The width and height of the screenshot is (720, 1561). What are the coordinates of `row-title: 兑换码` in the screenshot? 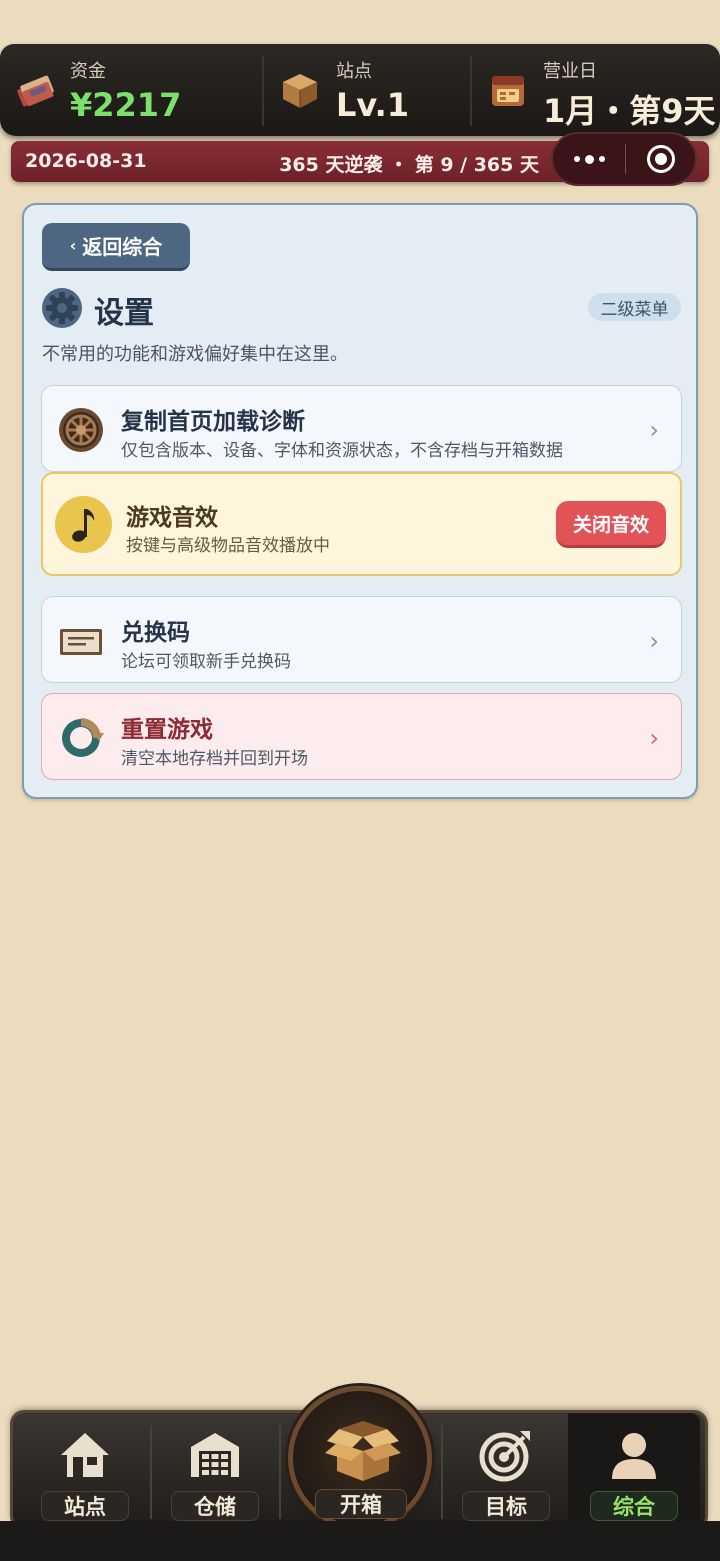 It's located at (155, 633).